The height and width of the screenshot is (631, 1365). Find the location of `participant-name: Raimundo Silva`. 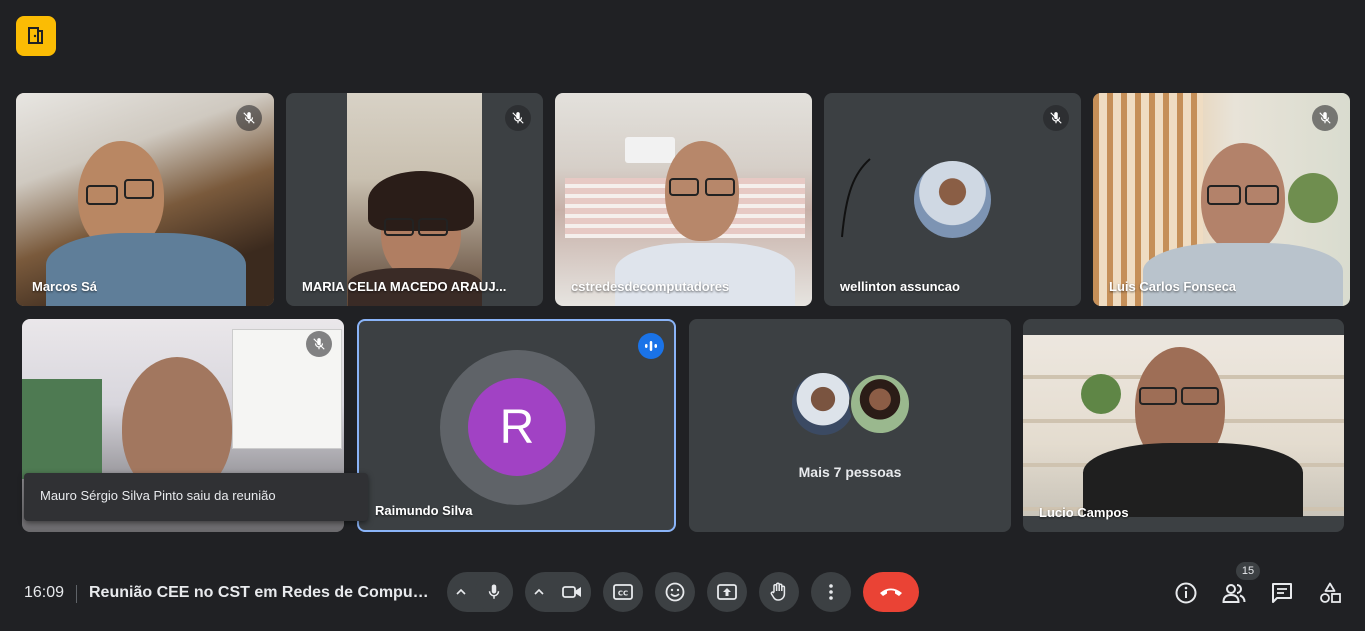

participant-name: Raimundo Silva is located at coordinates (424, 510).